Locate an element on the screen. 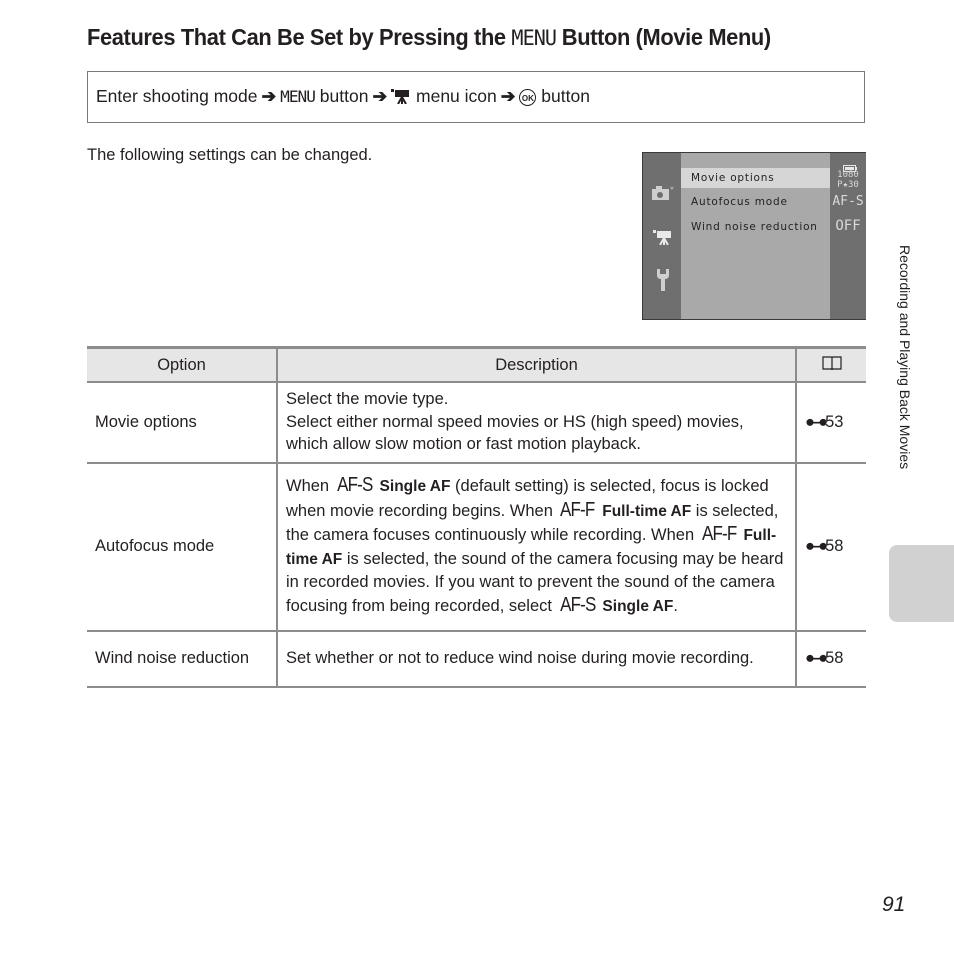 This screenshot has height=954, width=954. book-icon is located at coordinates (830, 364).